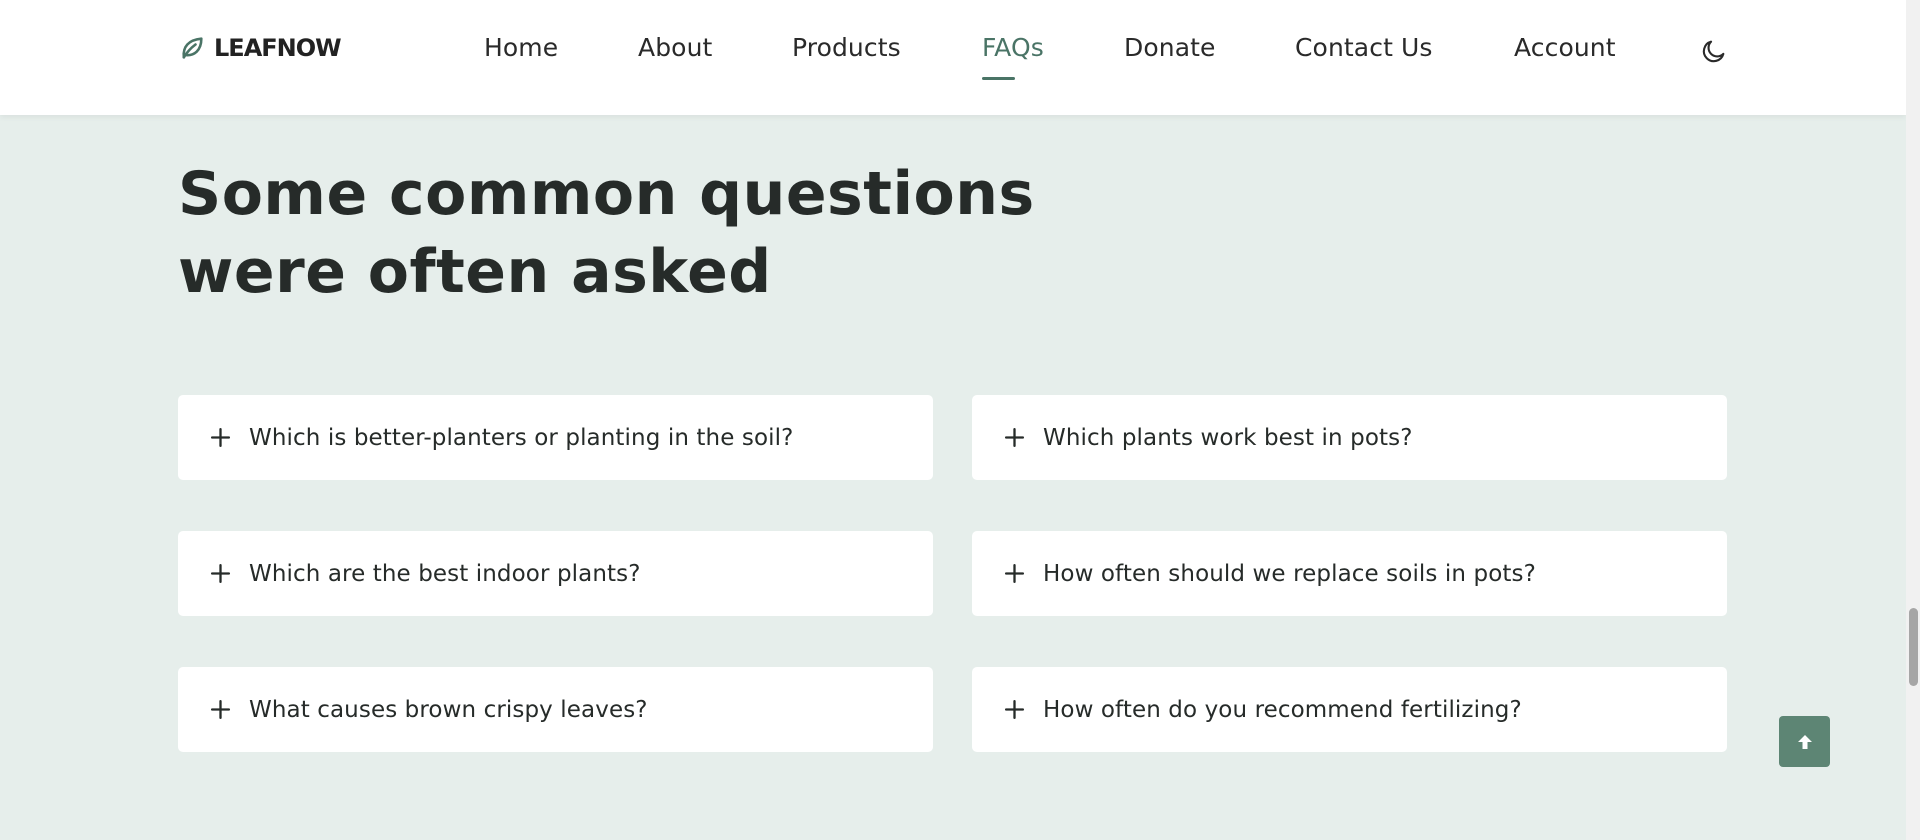  What do you see at coordinates (998, 78) in the screenshot?
I see `active-nav-indicator` at bounding box center [998, 78].